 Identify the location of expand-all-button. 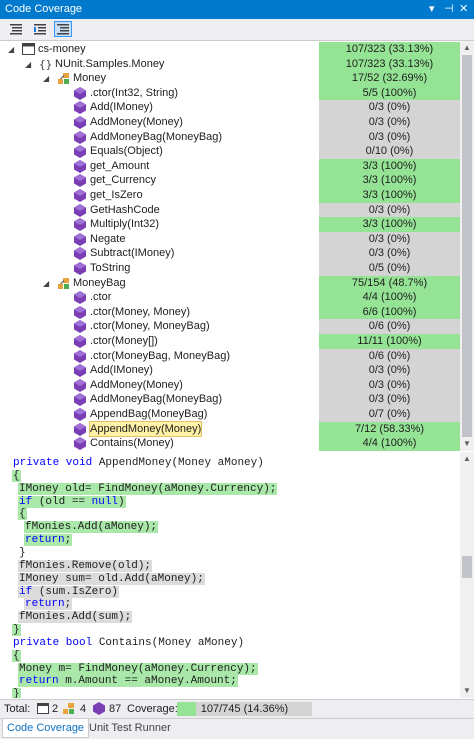
(40, 29).